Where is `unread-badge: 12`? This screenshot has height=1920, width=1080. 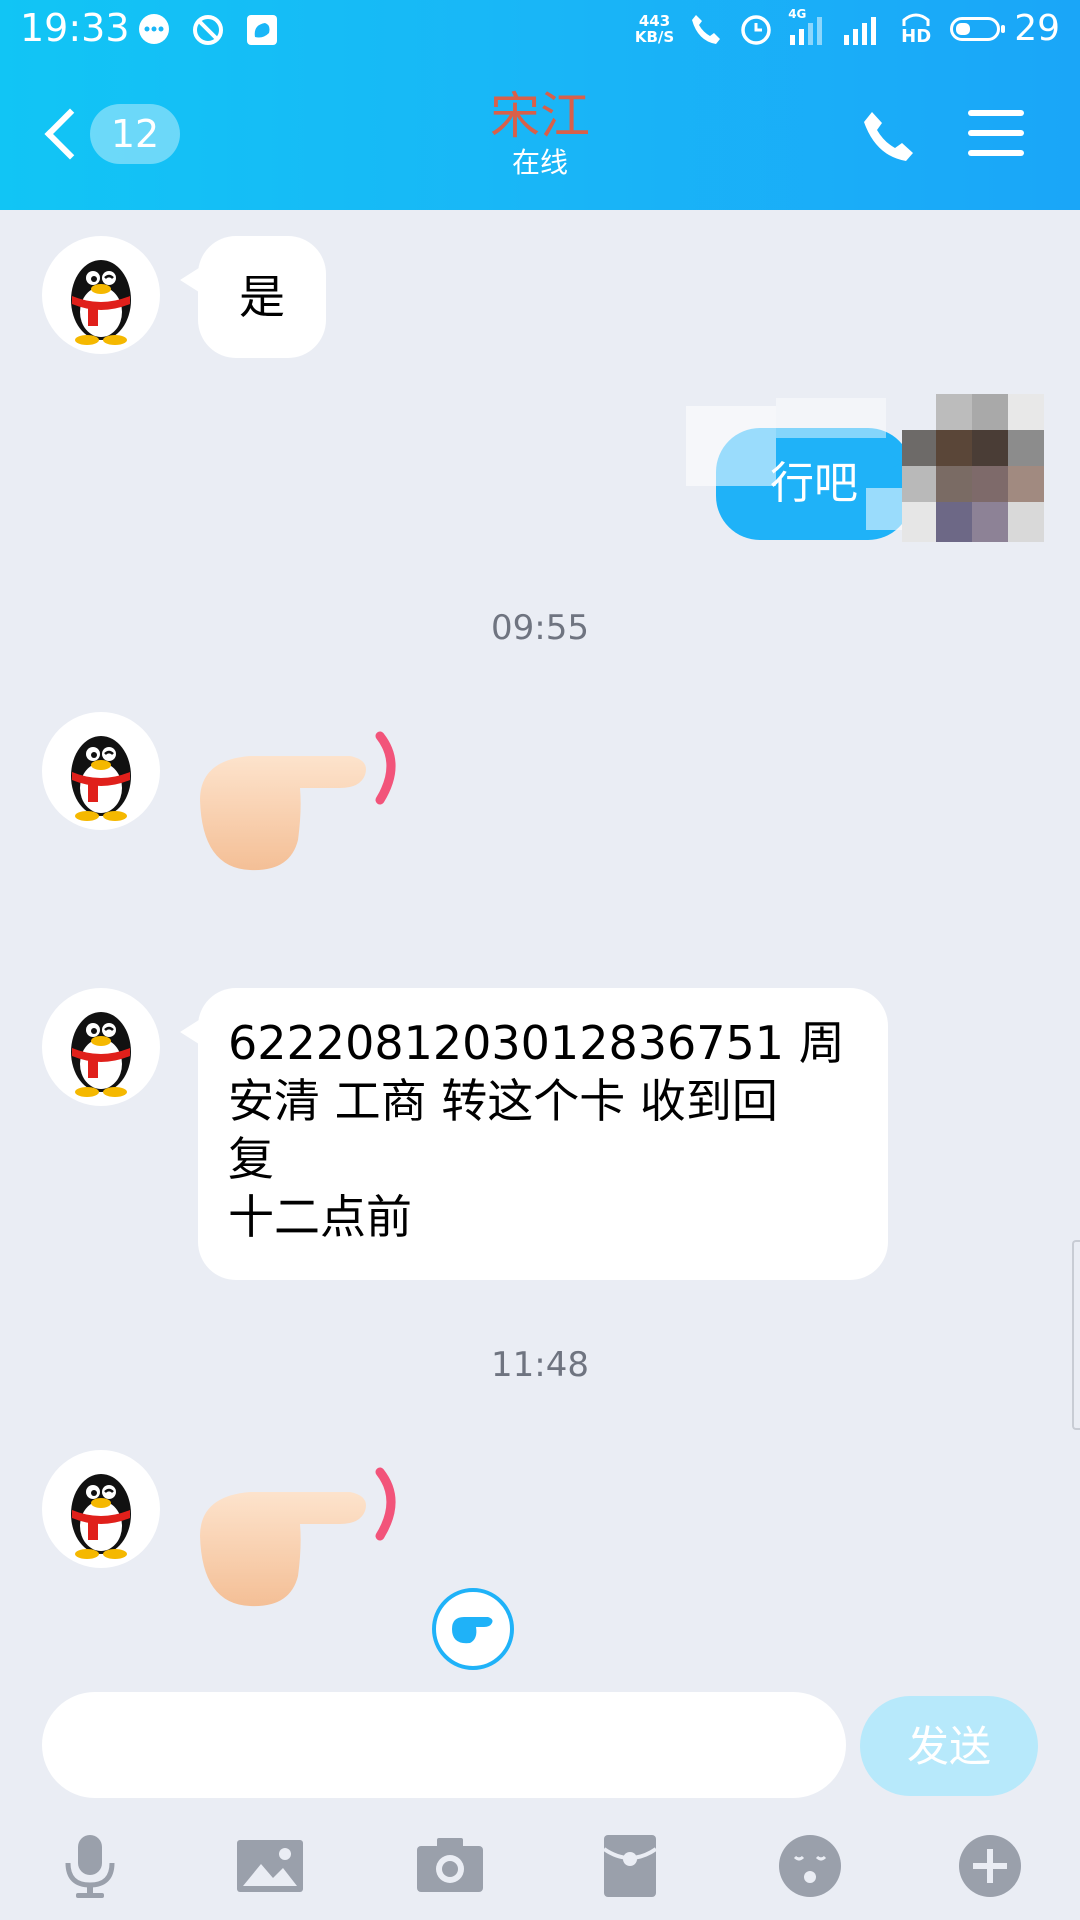 unread-badge: 12 is located at coordinates (135, 134).